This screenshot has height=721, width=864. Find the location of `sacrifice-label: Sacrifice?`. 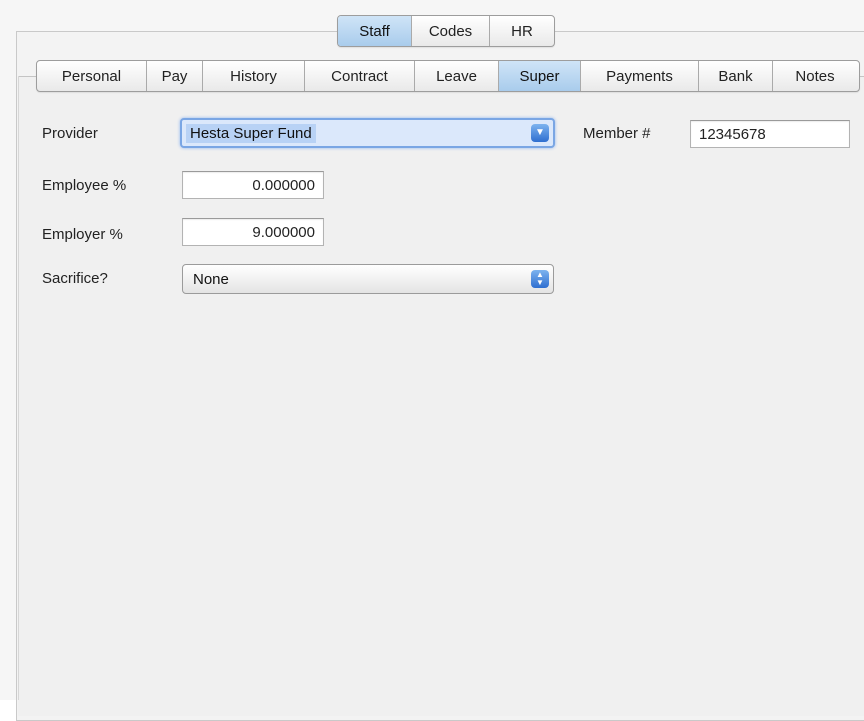

sacrifice-label: Sacrifice? is located at coordinates (75, 278).